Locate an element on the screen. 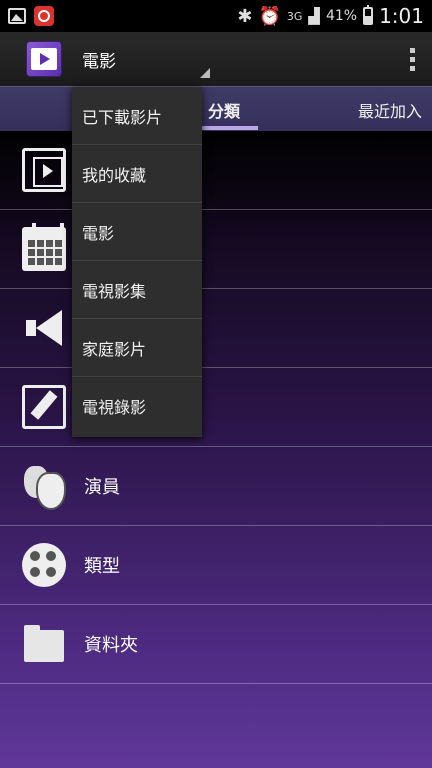 The image size is (432, 768). dropdown-item-tv-recordings: 電視錄影 is located at coordinates (137, 406).